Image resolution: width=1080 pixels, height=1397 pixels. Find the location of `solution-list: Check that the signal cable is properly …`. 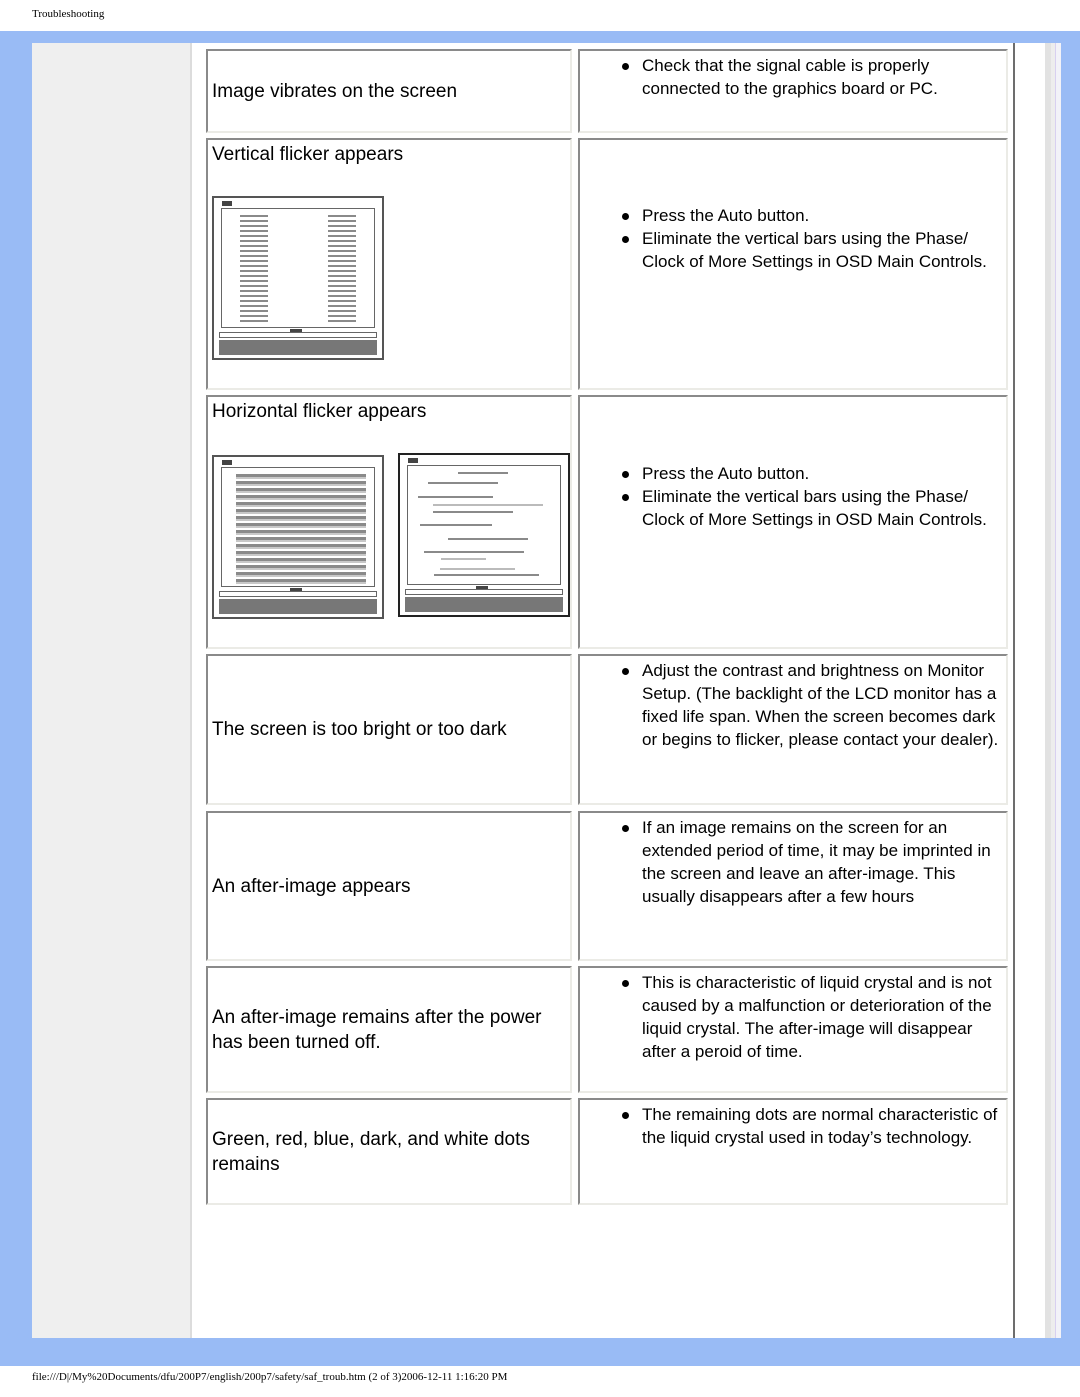

solution-list: Check that the signal cable is properly … is located at coordinates (791, 77).